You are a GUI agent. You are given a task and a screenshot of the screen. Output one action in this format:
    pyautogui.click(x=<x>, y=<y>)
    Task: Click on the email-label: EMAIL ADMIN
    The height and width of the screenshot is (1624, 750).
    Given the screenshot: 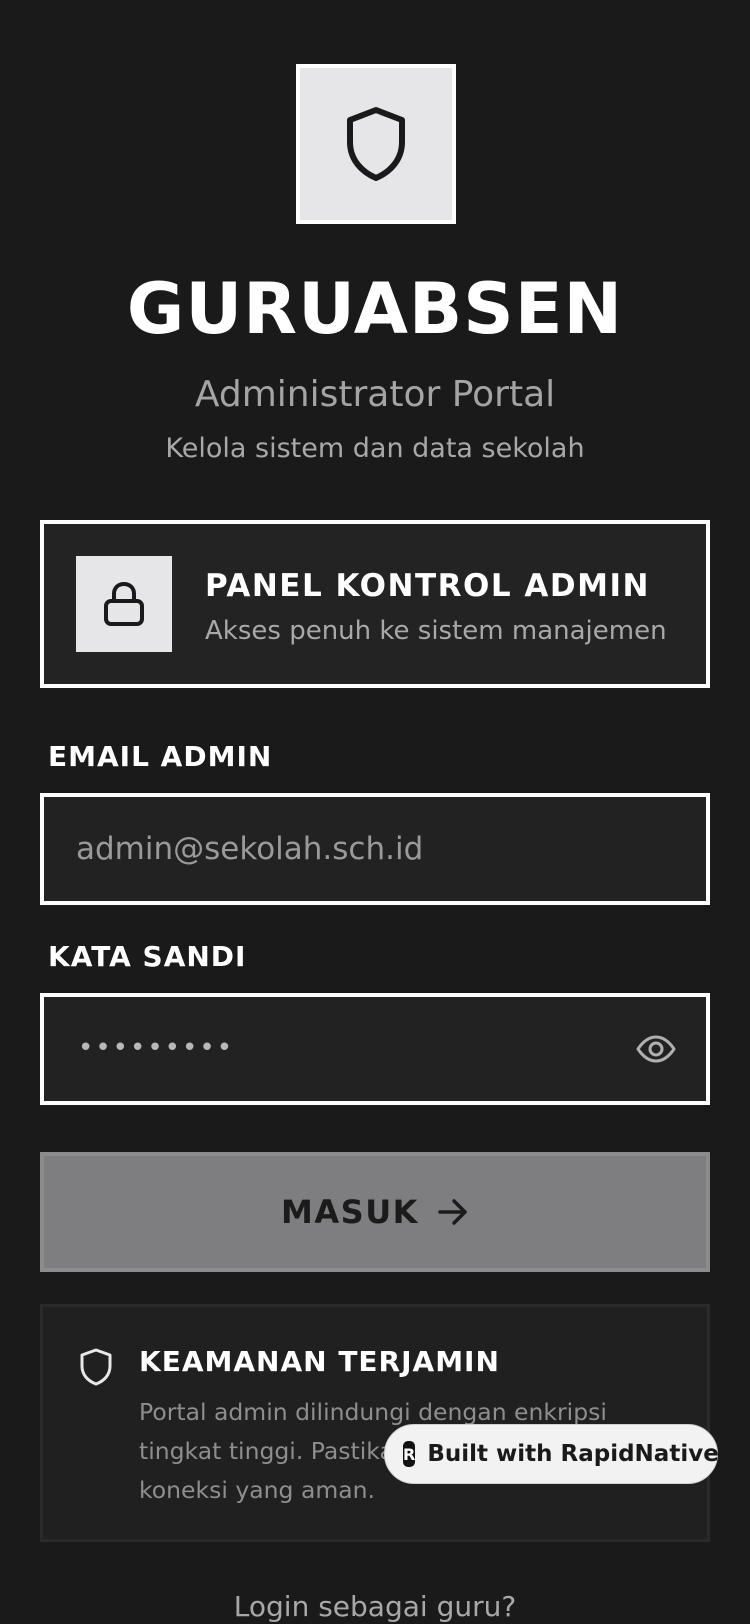 What is the action you would take?
    pyautogui.click(x=160, y=756)
    